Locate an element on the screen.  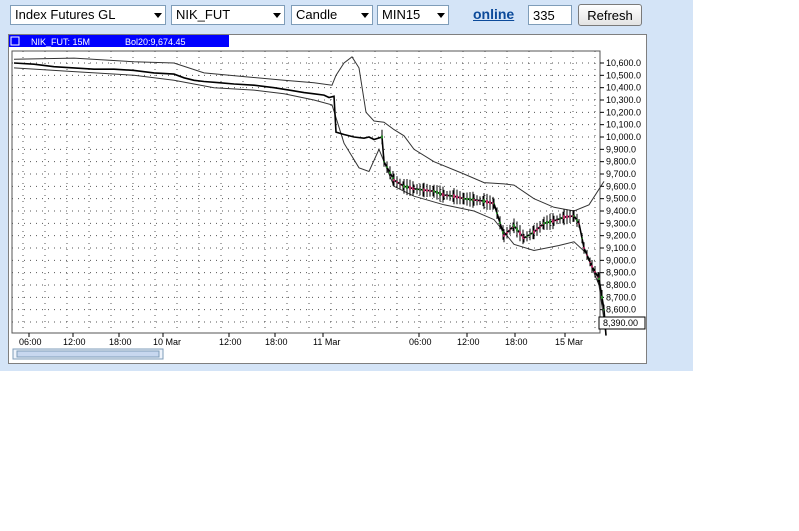
y-tick-label: 8,700.0 is located at coordinates (621, 297).